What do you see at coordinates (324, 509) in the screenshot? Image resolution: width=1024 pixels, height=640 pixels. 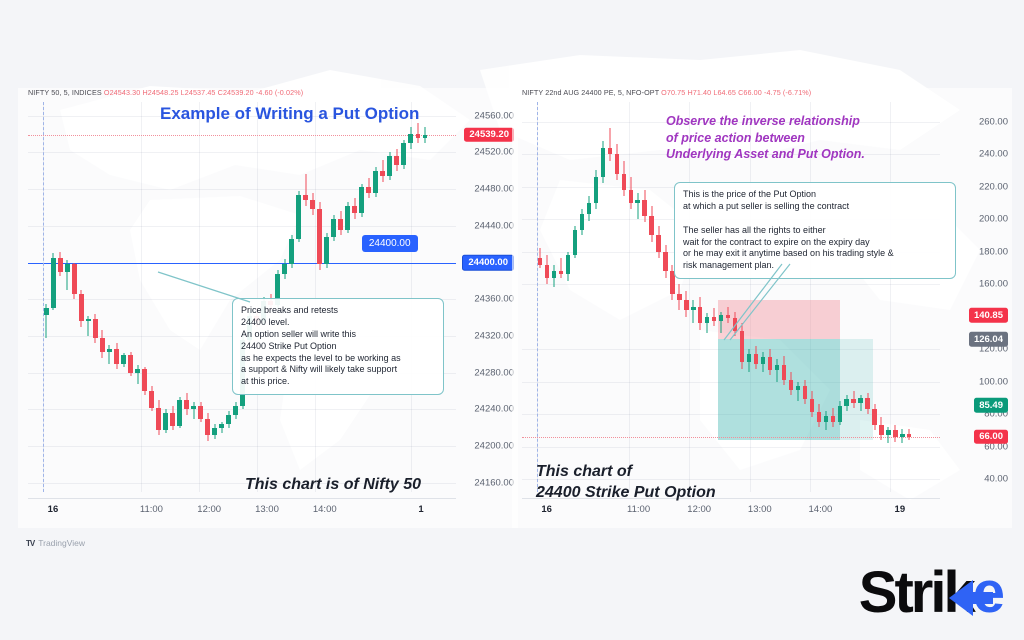 I see `x-axis-tick-label: 14:00` at bounding box center [324, 509].